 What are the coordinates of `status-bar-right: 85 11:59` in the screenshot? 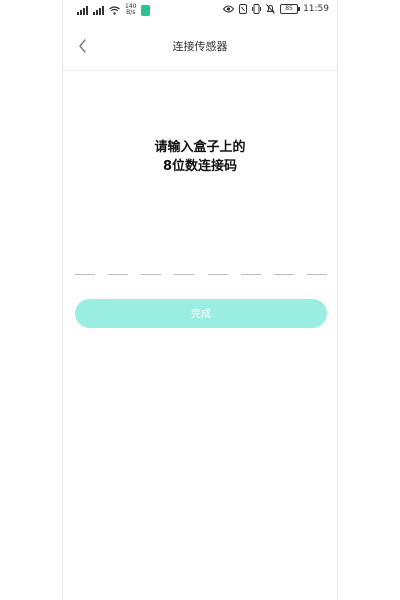 It's located at (276, 9).